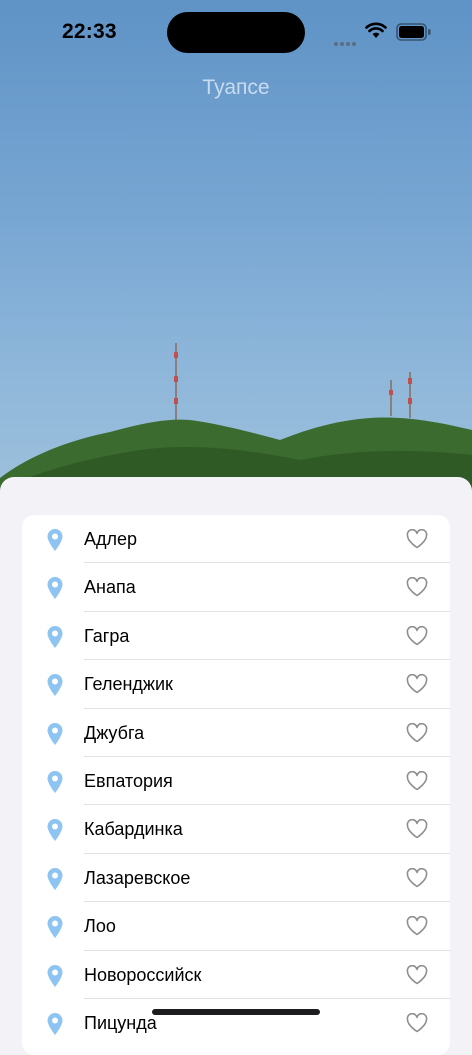 The image size is (472, 1055). What do you see at coordinates (114, 732) in the screenshot?
I see `city-name: Джубга` at bounding box center [114, 732].